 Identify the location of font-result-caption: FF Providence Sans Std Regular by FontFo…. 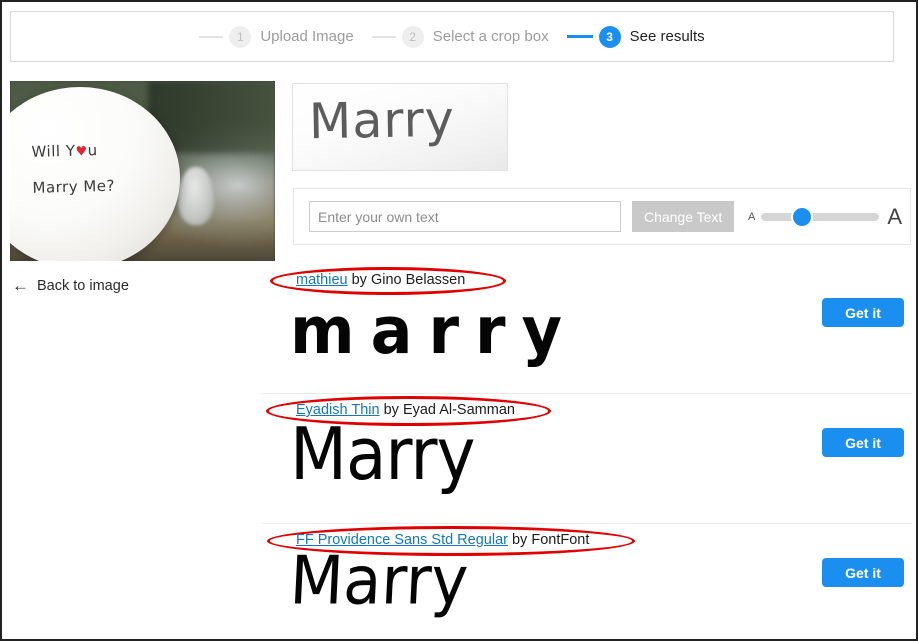
(442, 540).